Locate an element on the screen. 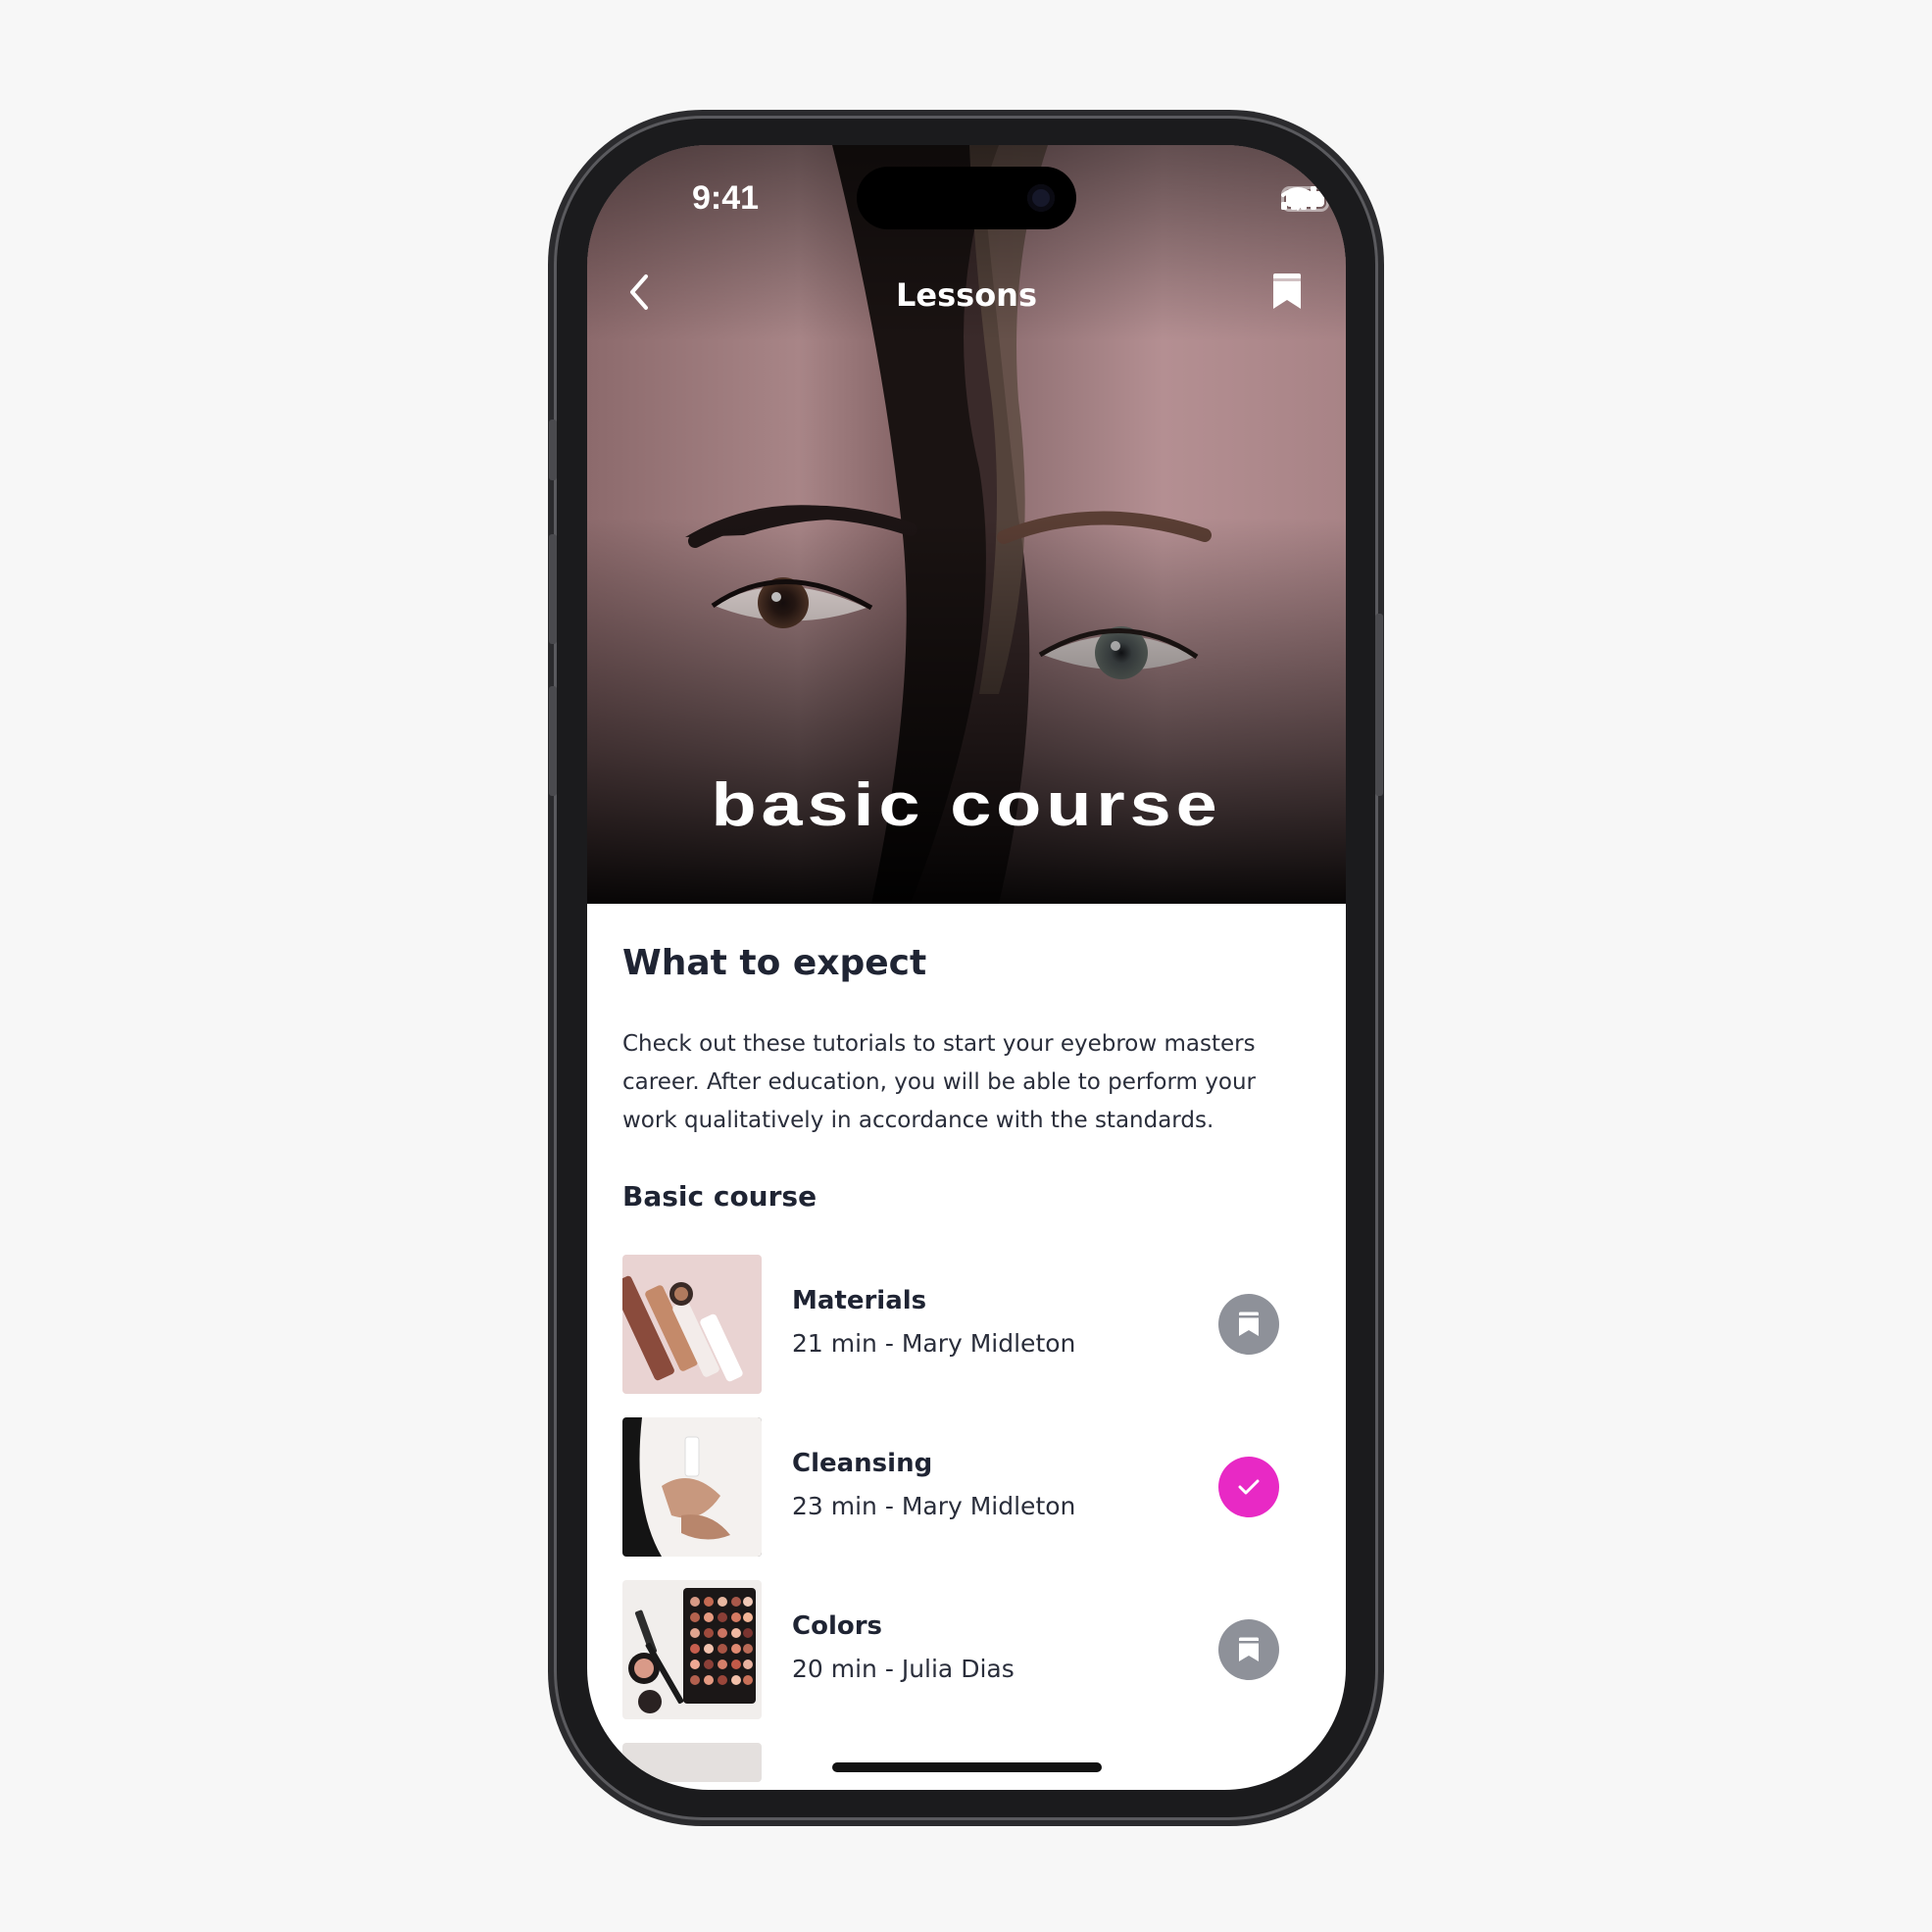 The height and width of the screenshot is (1932, 1932). nav-title: Lessons is located at coordinates (966, 295).